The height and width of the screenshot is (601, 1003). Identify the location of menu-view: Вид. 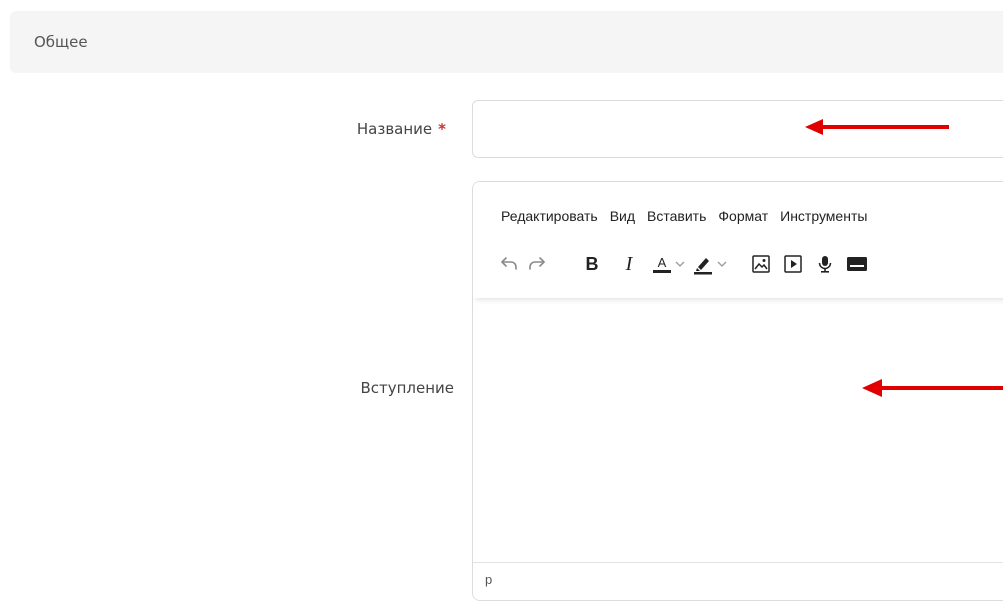
(622, 216).